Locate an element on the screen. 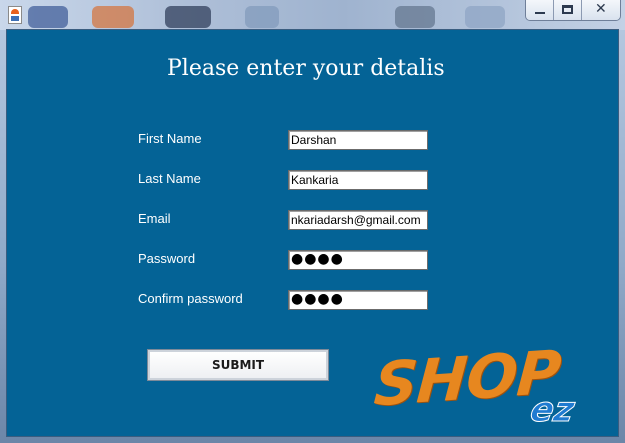  window-controls: ✕ is located at coordinates (573, 10).